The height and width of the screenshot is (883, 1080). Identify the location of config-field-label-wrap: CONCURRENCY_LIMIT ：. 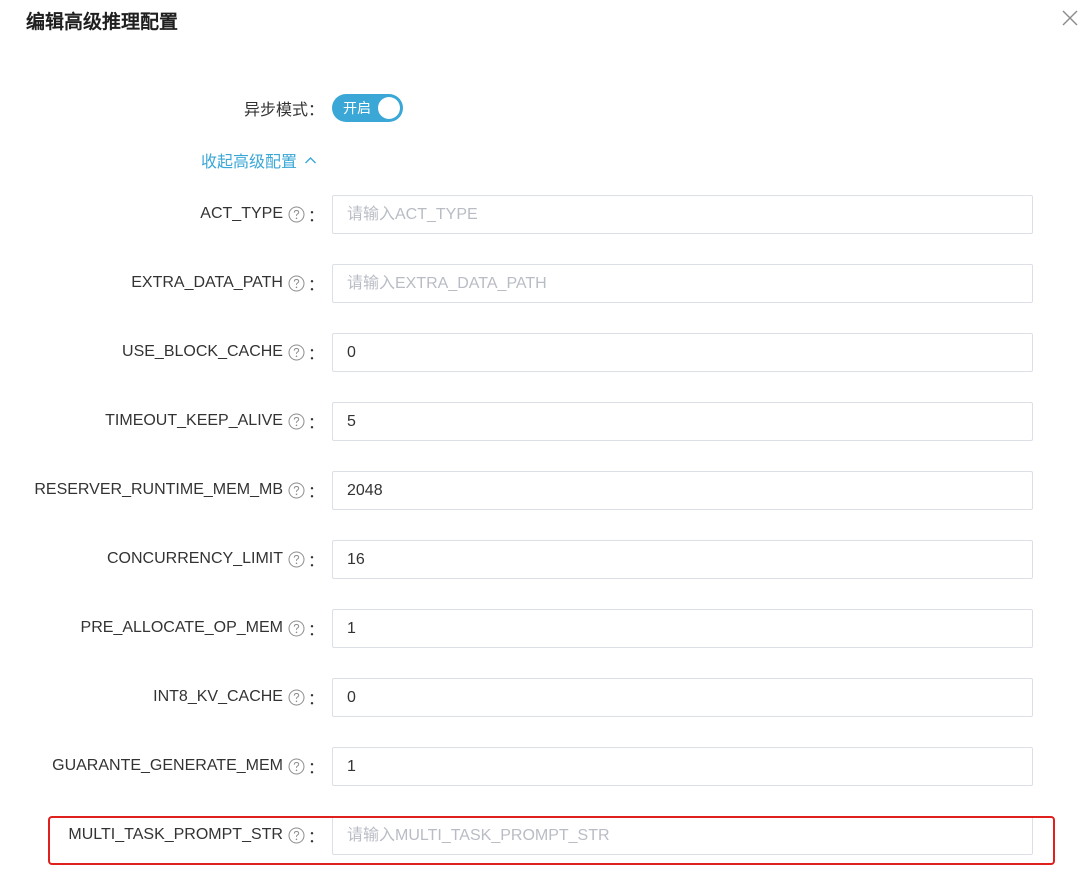
(215, 559).